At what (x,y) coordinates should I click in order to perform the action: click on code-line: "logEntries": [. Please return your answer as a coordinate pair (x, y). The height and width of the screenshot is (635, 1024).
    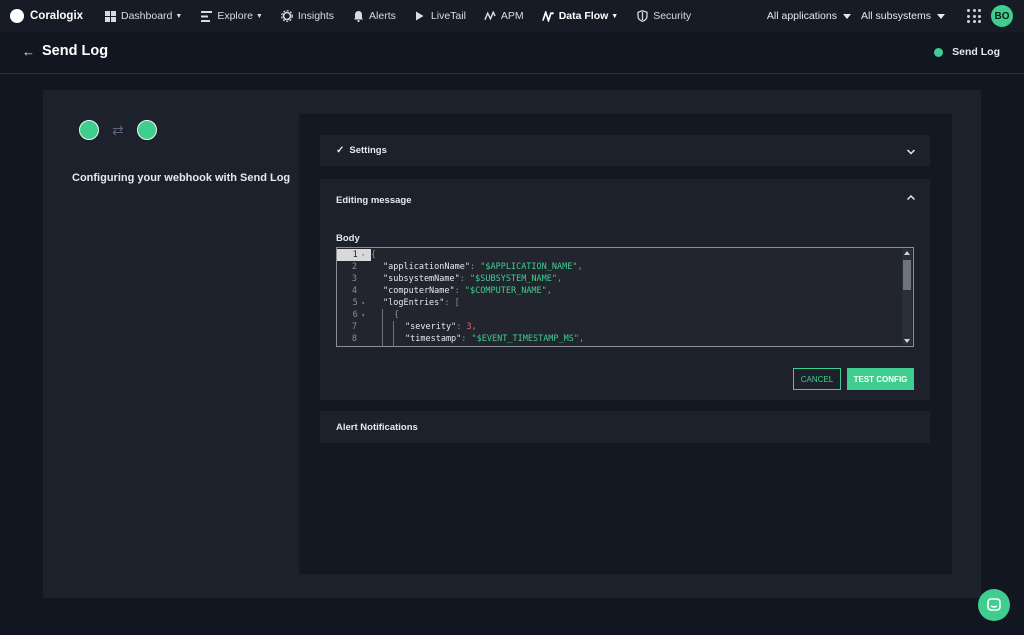
    Looking at the image, I should click on (421, 303).